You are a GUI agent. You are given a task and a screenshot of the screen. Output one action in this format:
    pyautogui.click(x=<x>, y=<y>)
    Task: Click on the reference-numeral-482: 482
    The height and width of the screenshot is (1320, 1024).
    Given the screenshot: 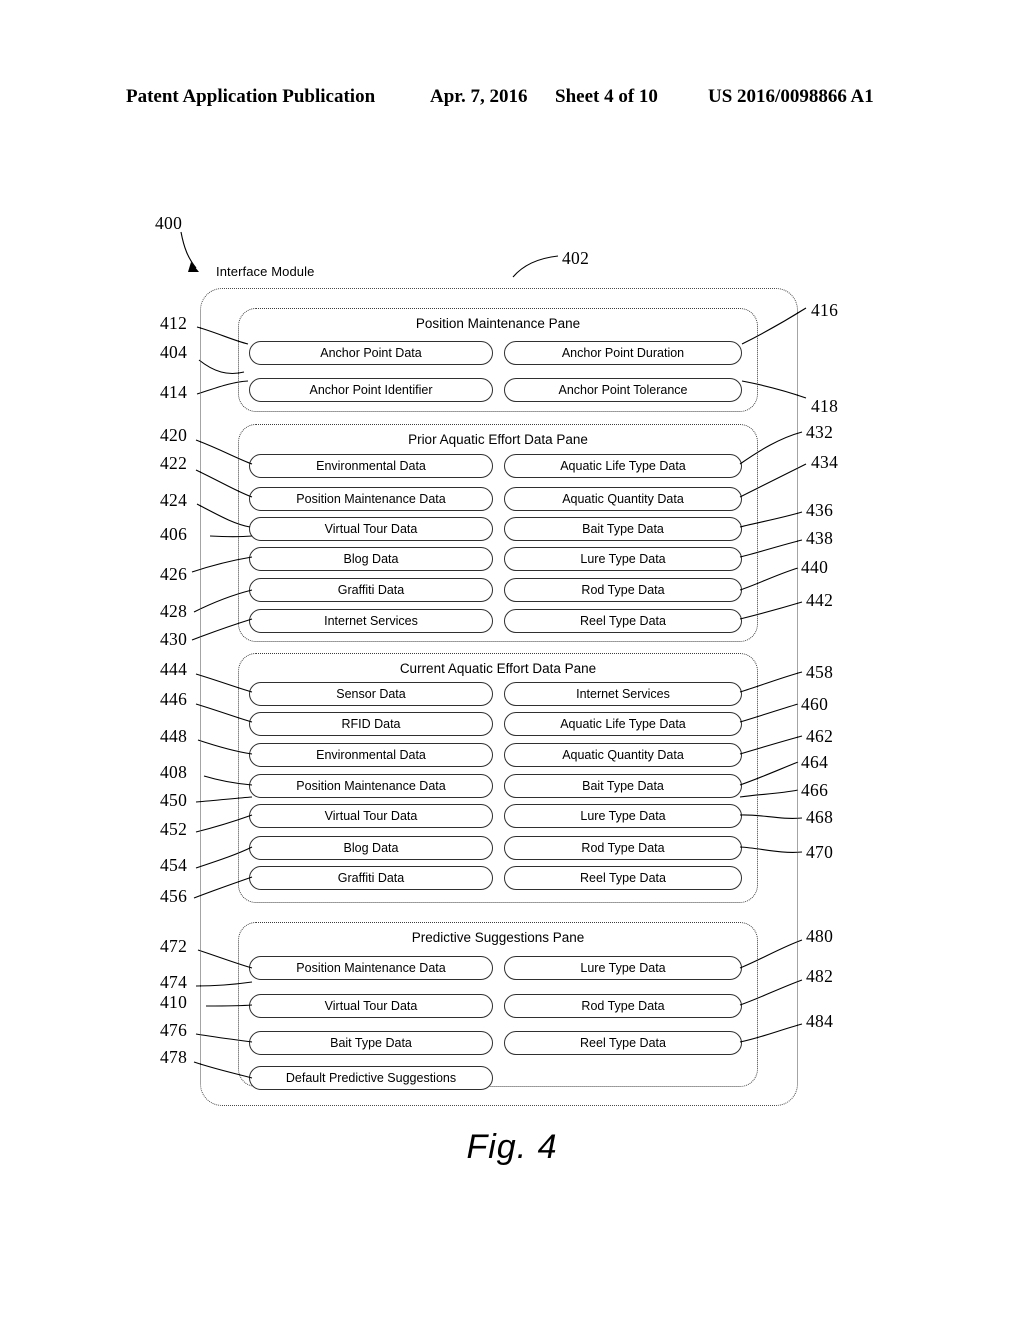 What is the action you would take?
    pyautogui.click(x=820, y=976)
    